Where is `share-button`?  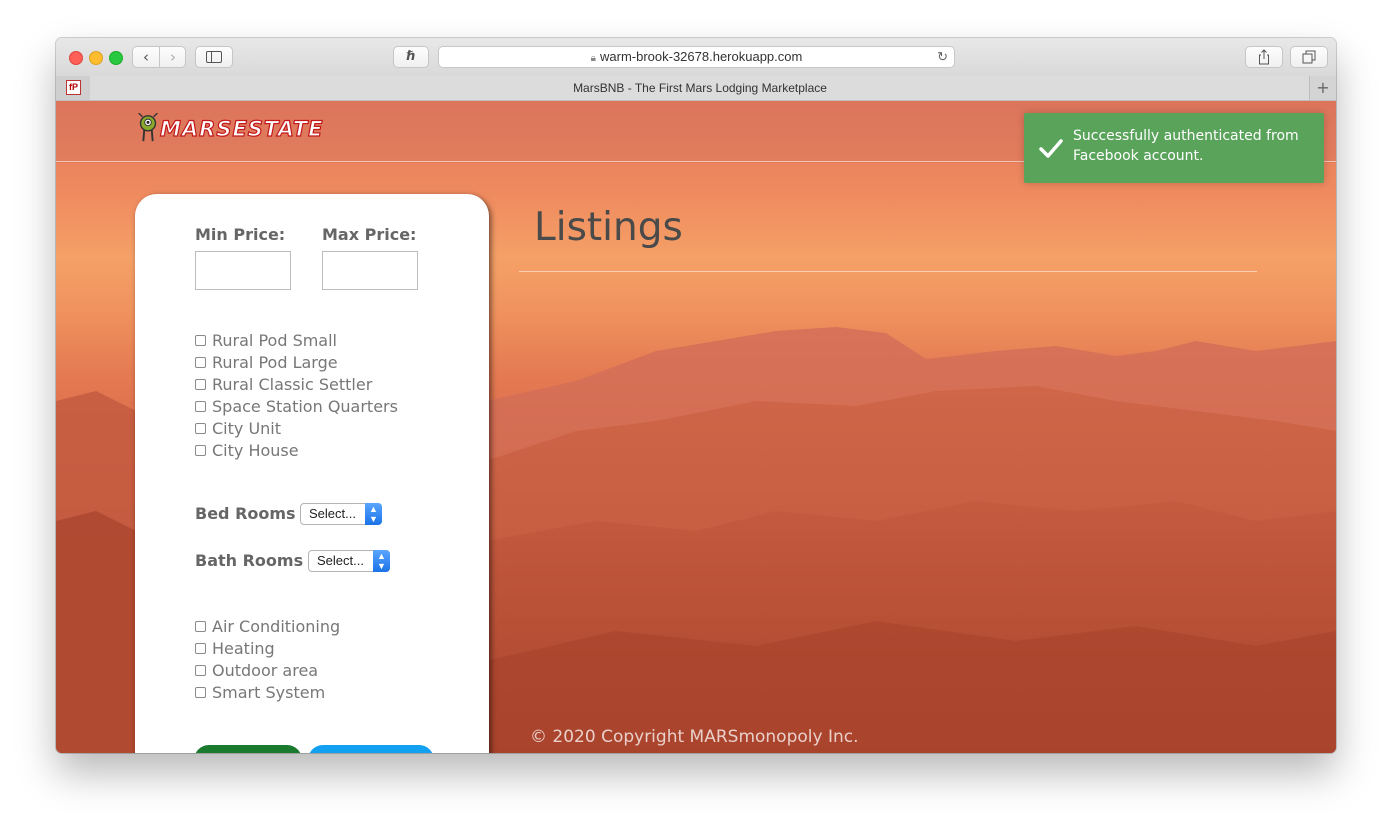
share-button is located at coordinates (1264, 57).